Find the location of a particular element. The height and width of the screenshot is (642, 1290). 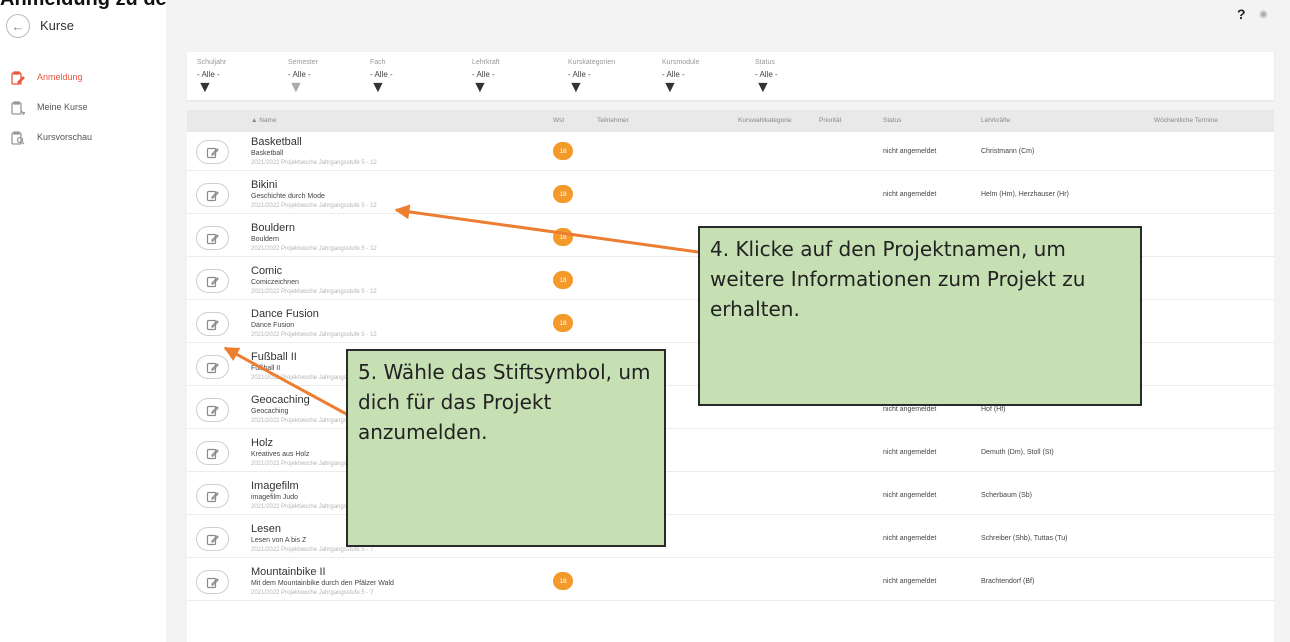

filter-semester: Semester - Alle - ▼ is located at coordinates (303, 78).